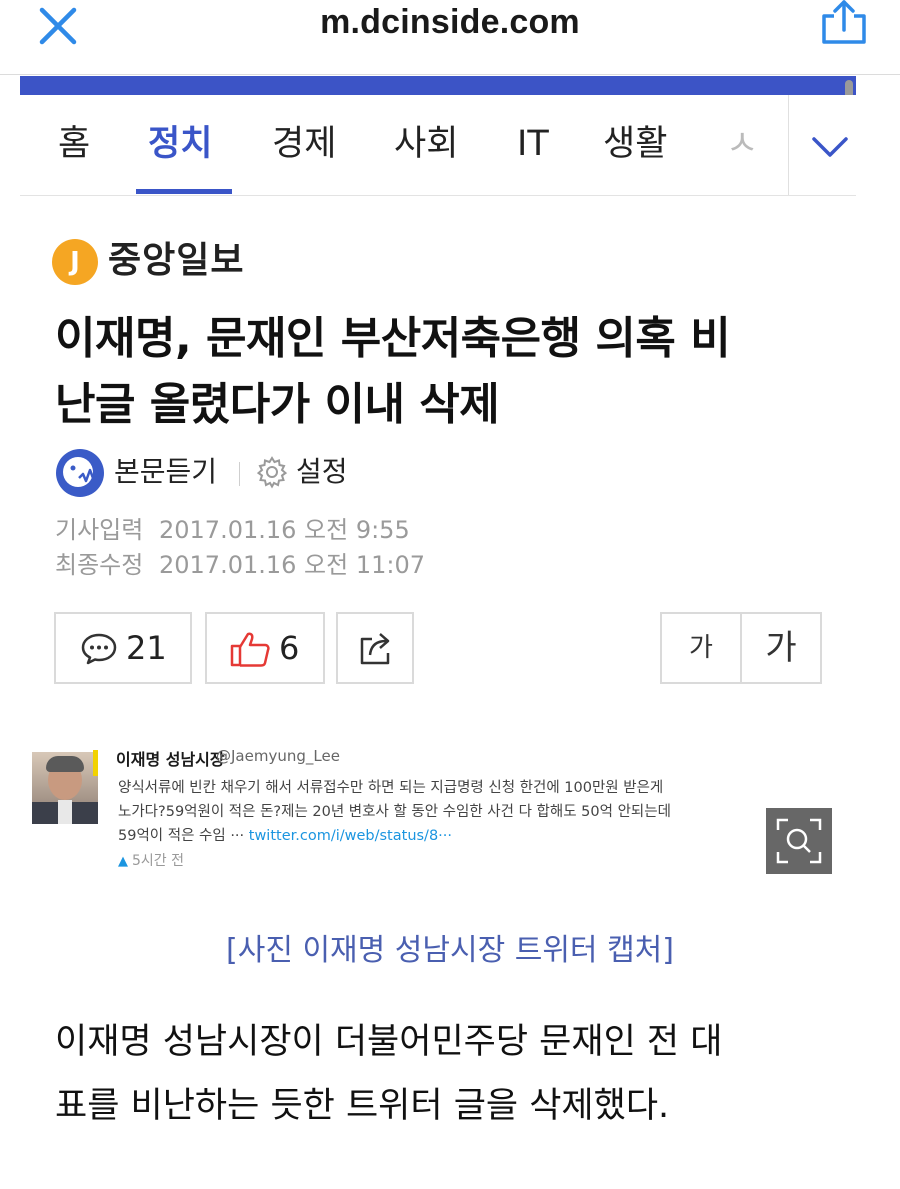 The width and height of the screenshot is (900, 1189). I want to click on image-zoom-button, so click(799, 841).